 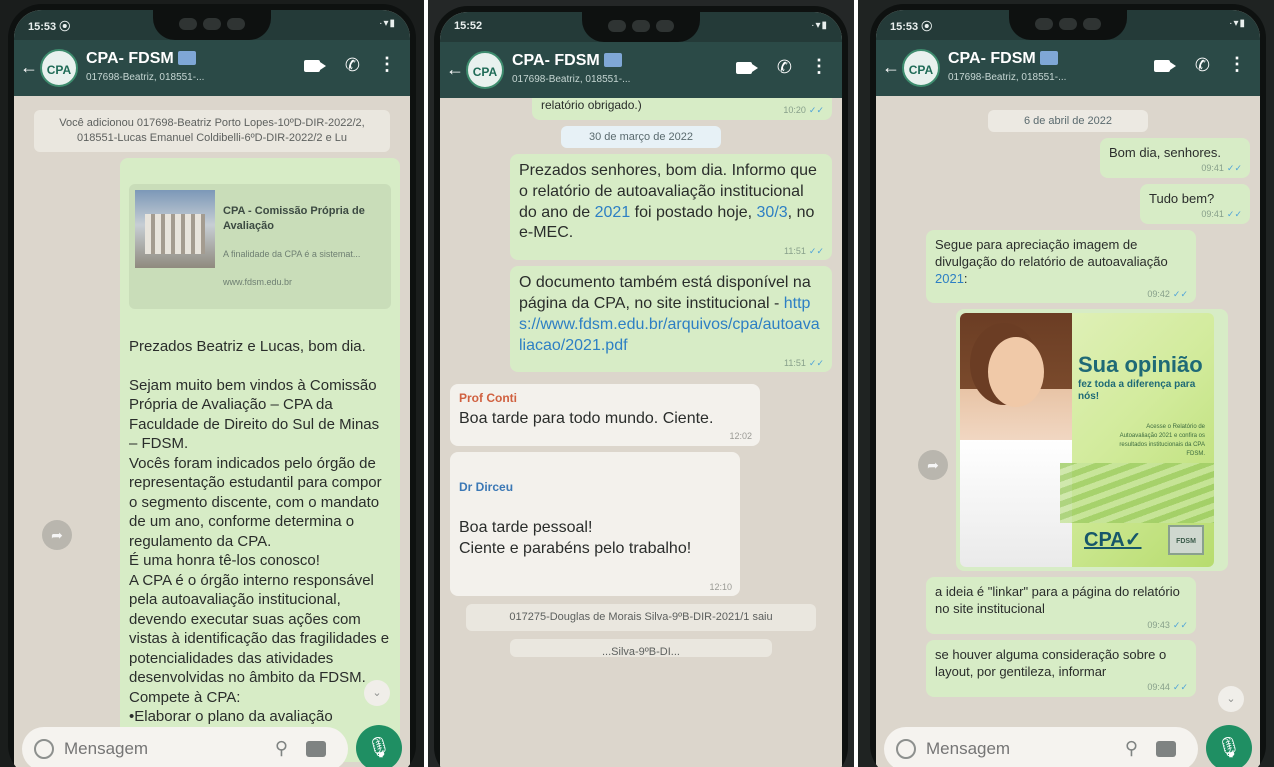 What do you see at coordinates (1158, 293) in the screenshot?
I see `message-time: 09:42` at bounding box center [1158, 293].